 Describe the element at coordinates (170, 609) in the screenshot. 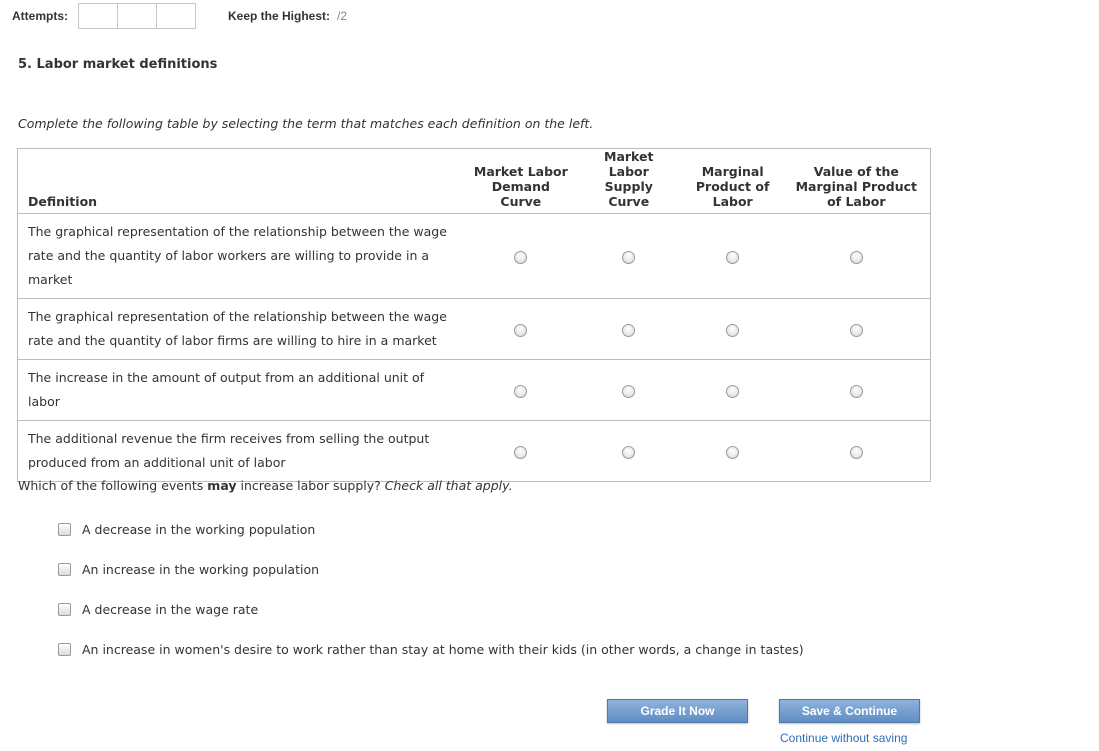

I see `option-label: A decrease in the wage rate` at that location.